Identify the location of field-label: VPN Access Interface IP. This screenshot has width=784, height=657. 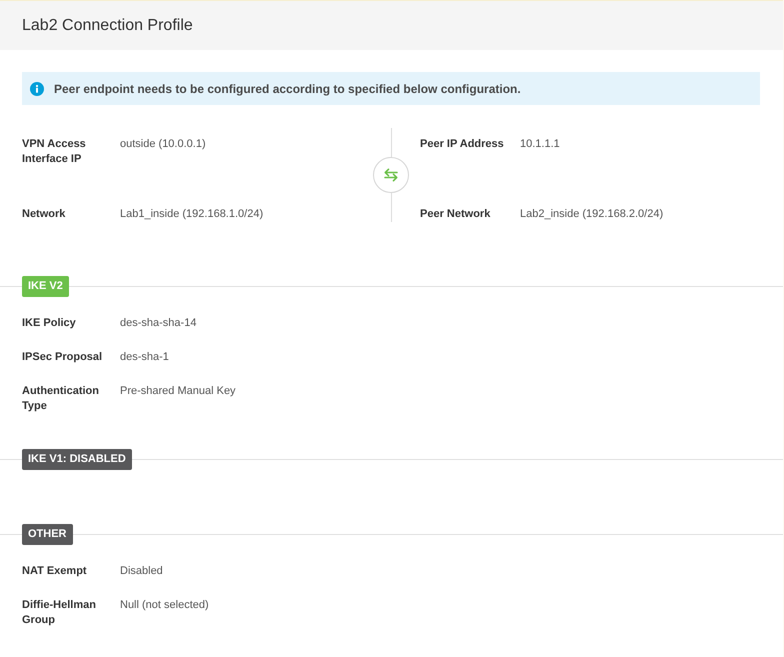
(54, 152).